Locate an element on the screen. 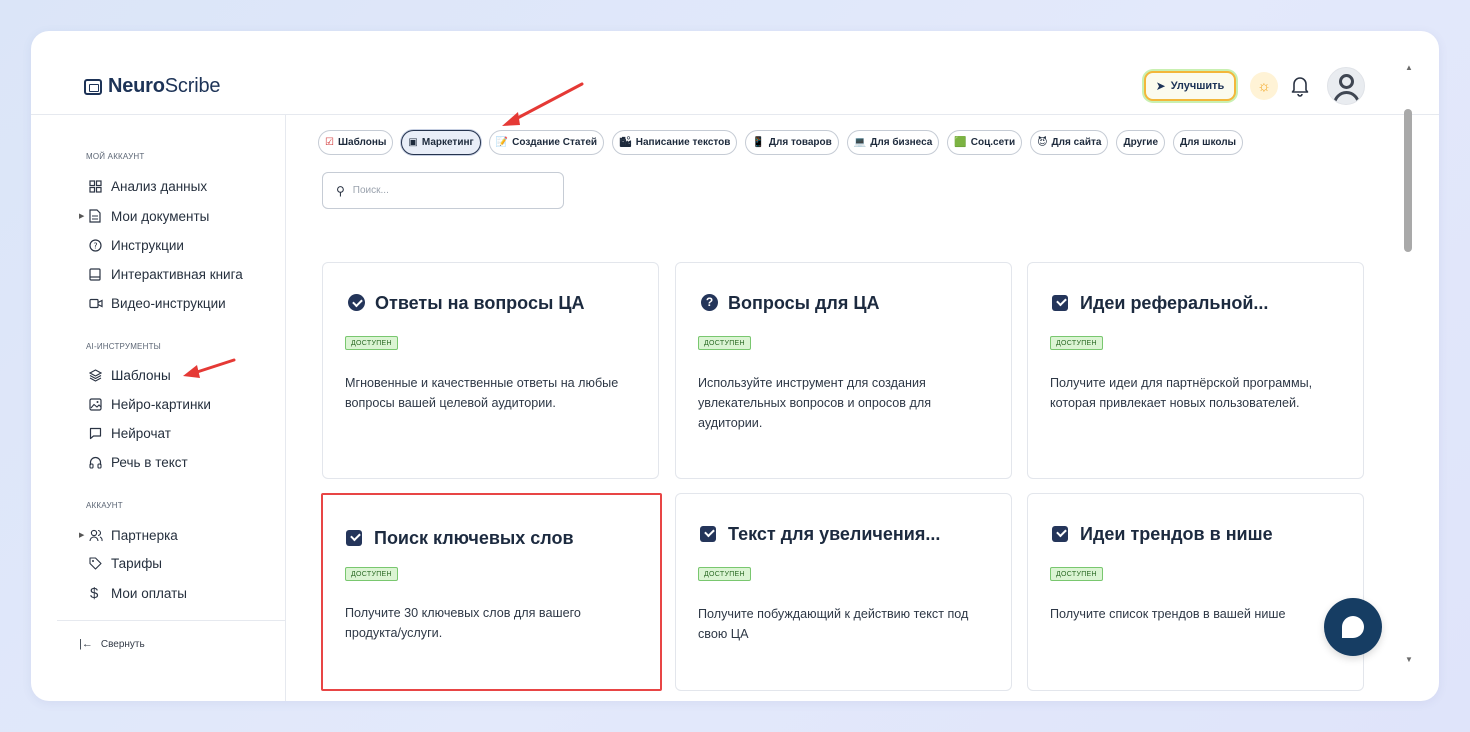 The width and height of the screenshot is (1470, 732). sidebar-item-interactive-book: Интерактивная книга is located at coordinates (161, 274).